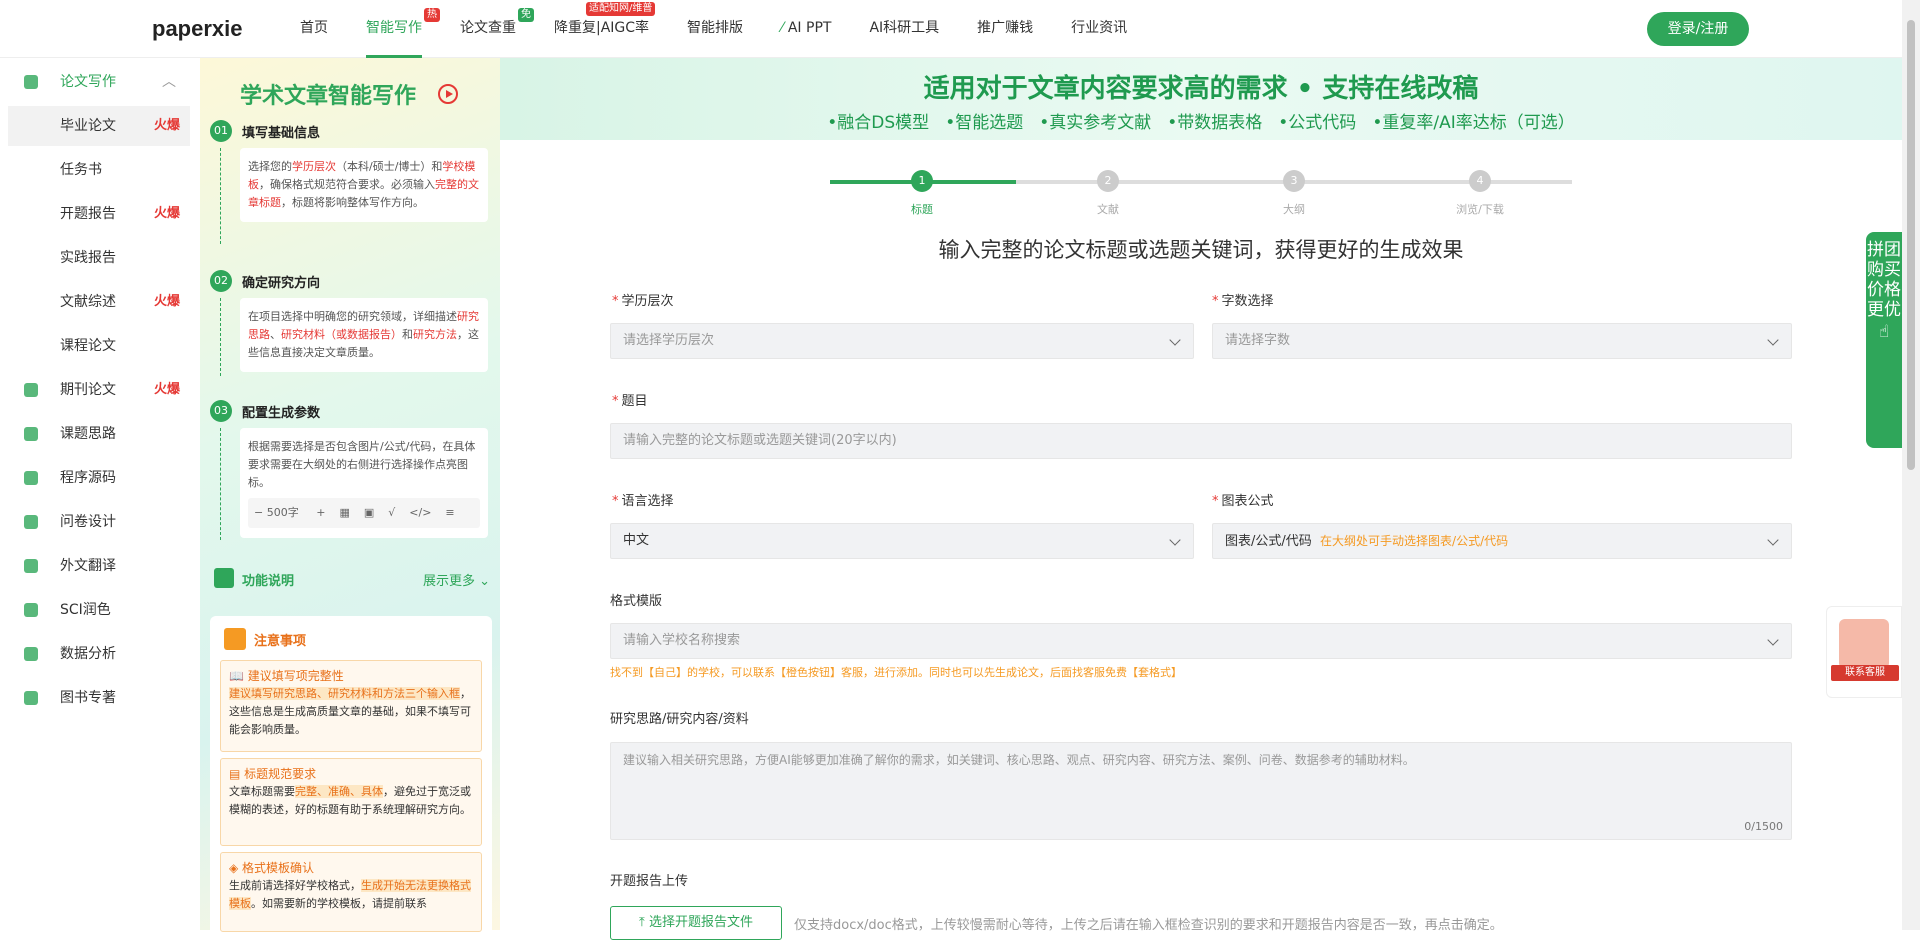  Describe the element at coordinates (224, 578) in the screenshot. I see `grid-icon` at that location.